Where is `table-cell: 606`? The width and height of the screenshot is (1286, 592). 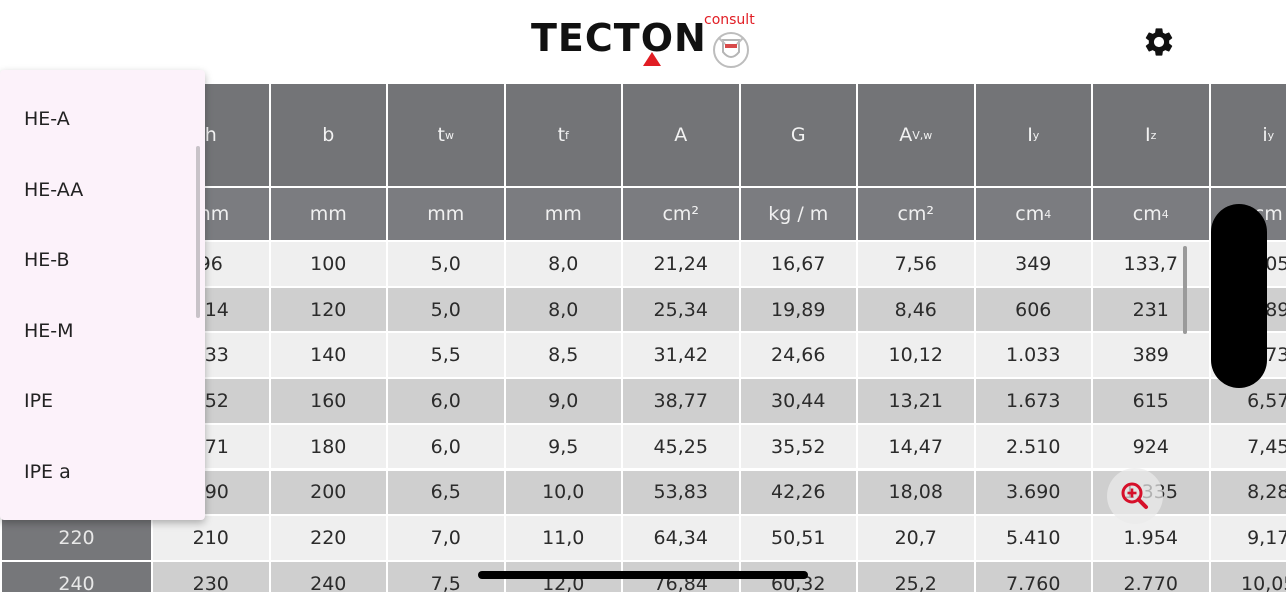 table-cell: 606 is located at coordinates (1033, 309).